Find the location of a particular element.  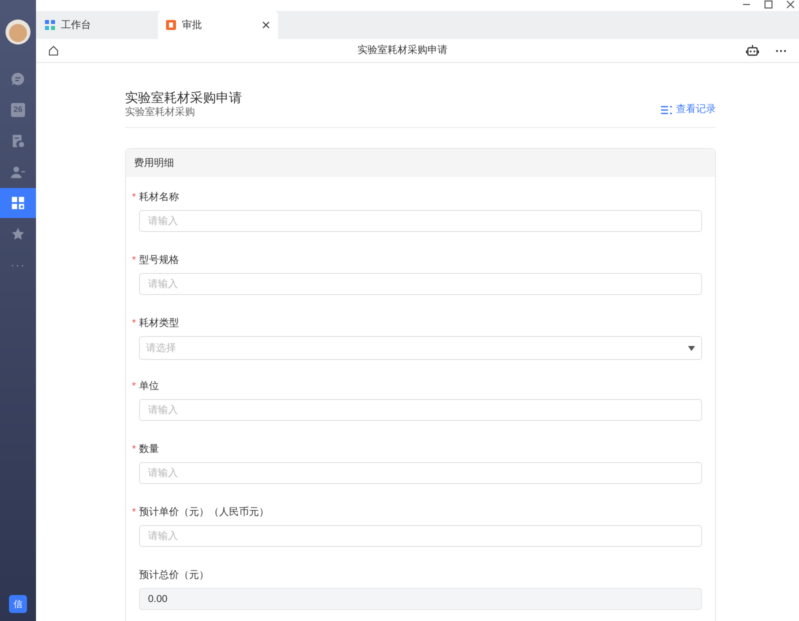

form-subtitle: 实验室耗材采购 is located at coordinates (160, 113).